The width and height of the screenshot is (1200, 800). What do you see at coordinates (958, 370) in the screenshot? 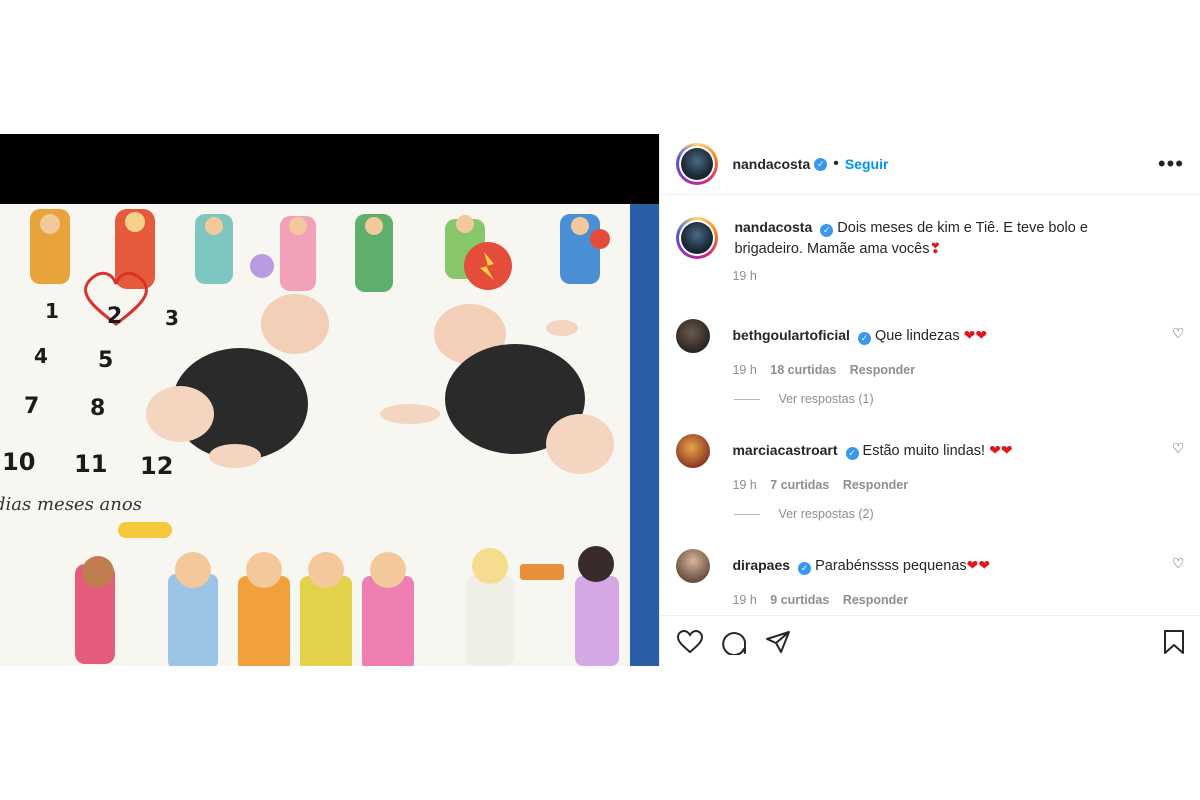
I see `comment-meta: 19 h 18 curtidas Responder` at bounding box center [958, 370].